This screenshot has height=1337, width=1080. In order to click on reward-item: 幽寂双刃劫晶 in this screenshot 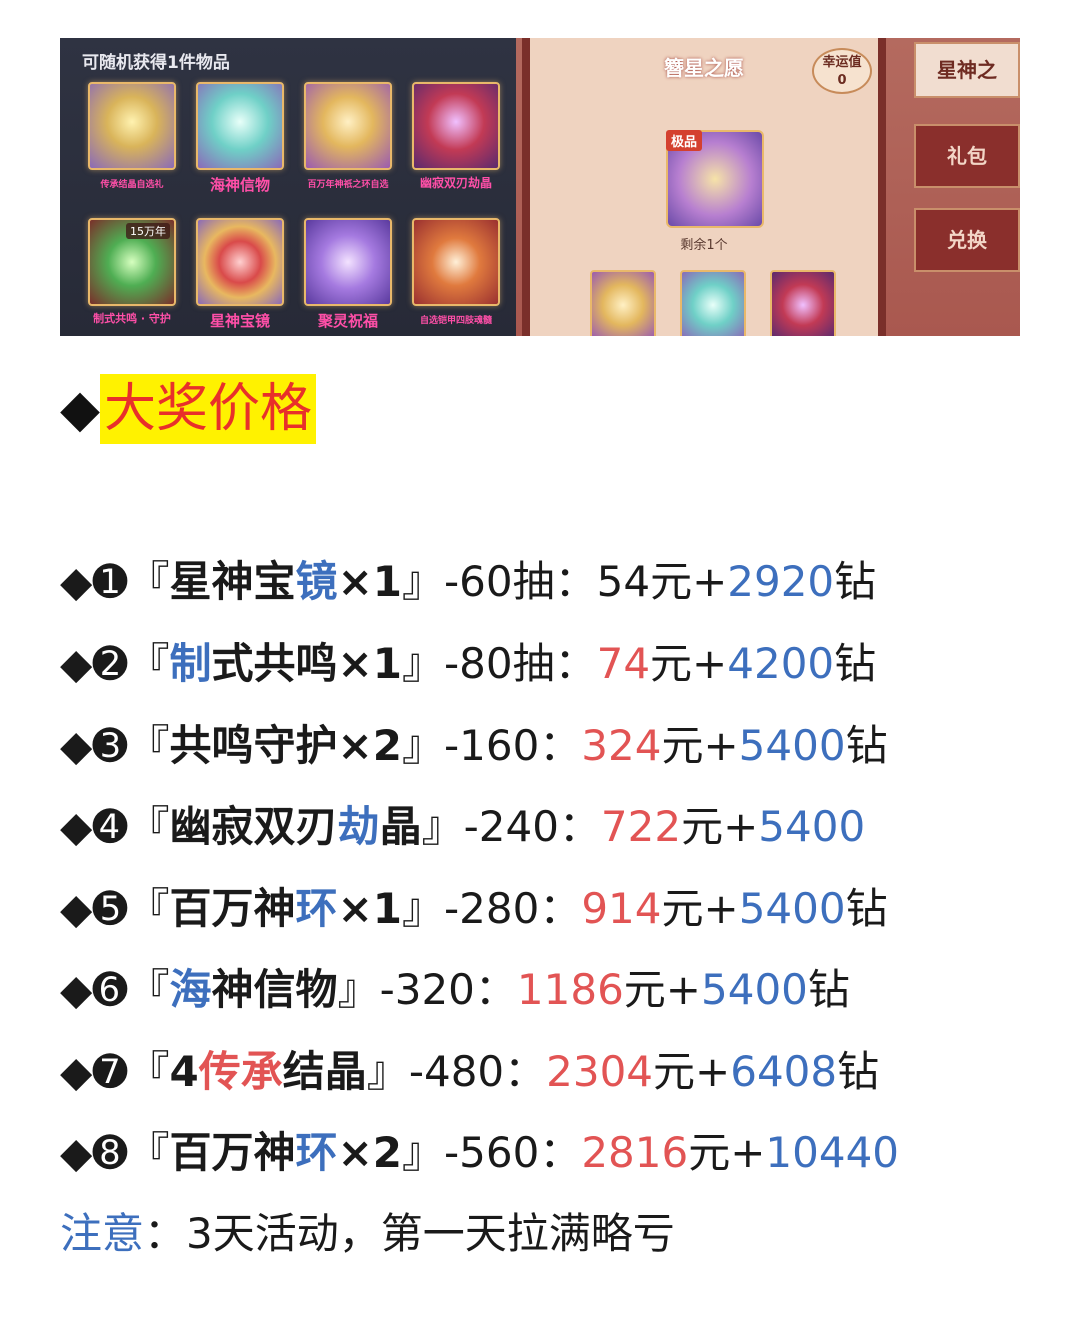, I will do `click(456, 136)`.